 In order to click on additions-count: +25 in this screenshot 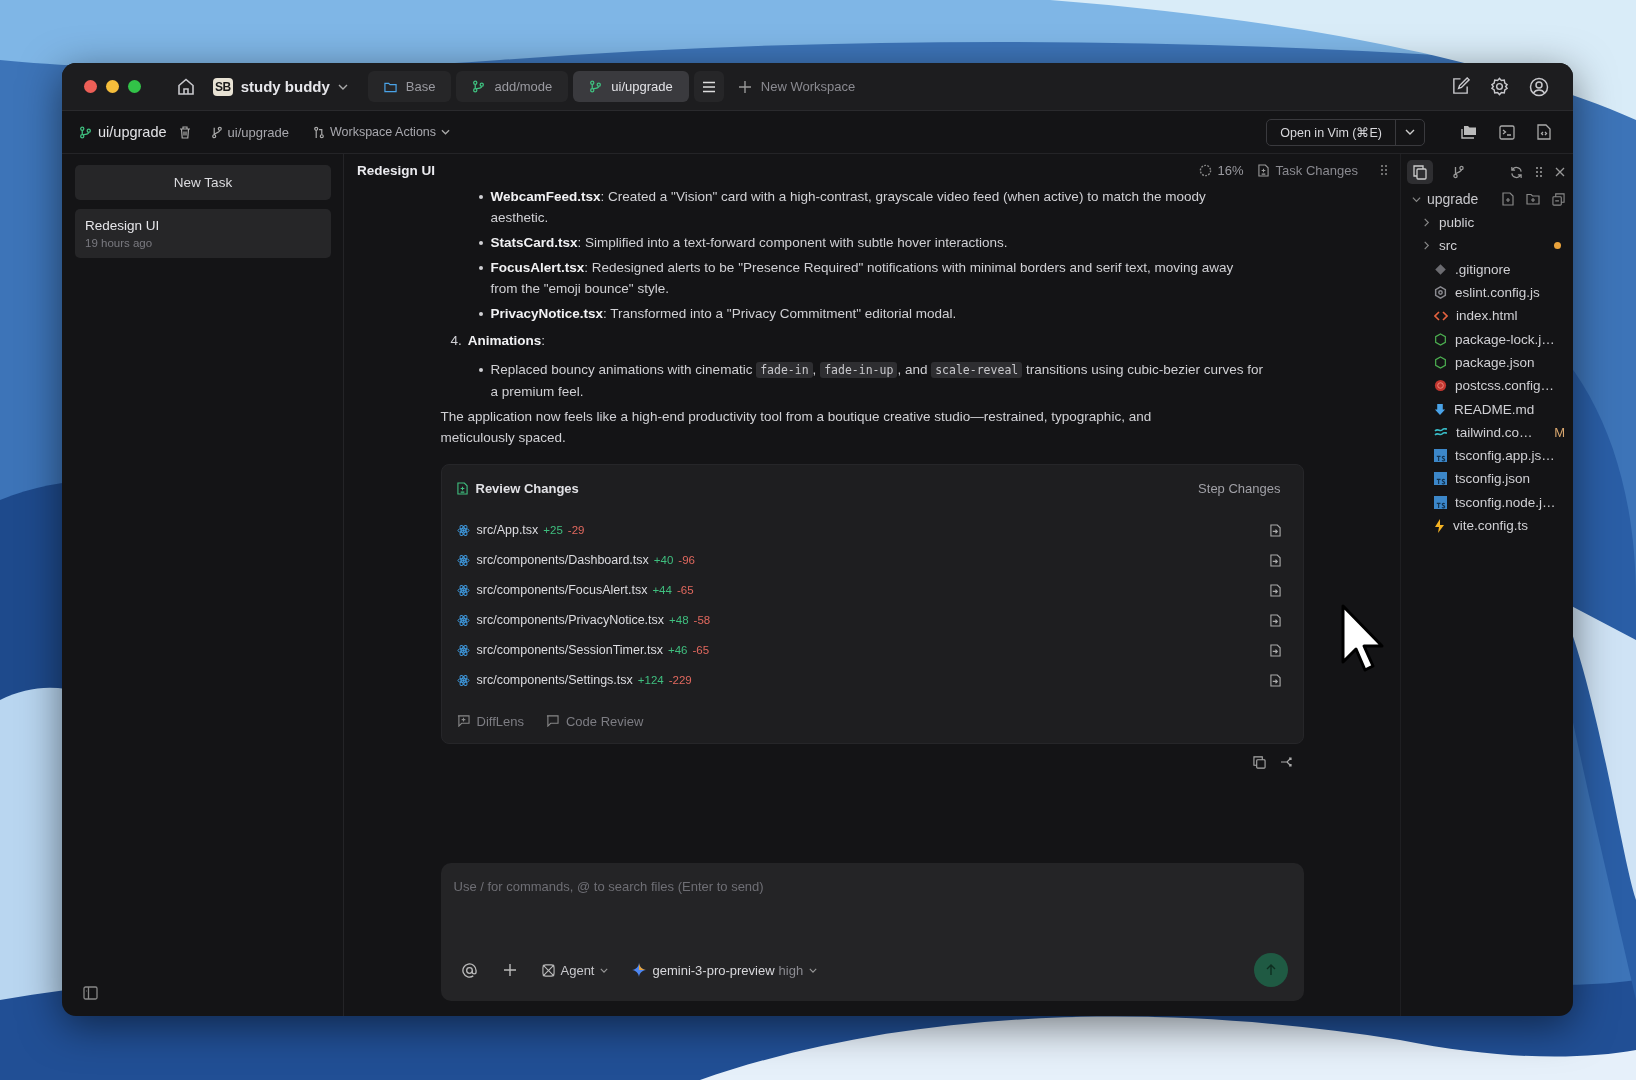, I will do `click(553, 530)`.